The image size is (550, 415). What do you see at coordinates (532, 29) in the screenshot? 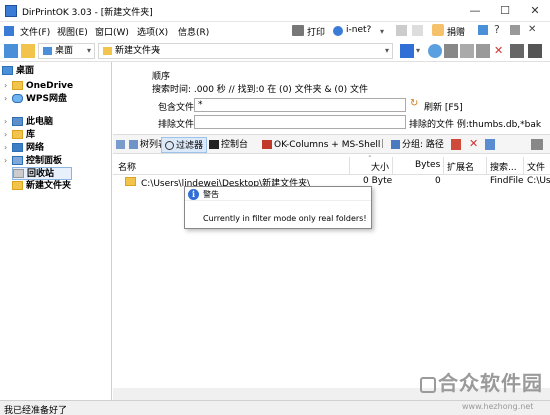
I see `menu-close-icon: ✕` at bounding box center [532, 29].